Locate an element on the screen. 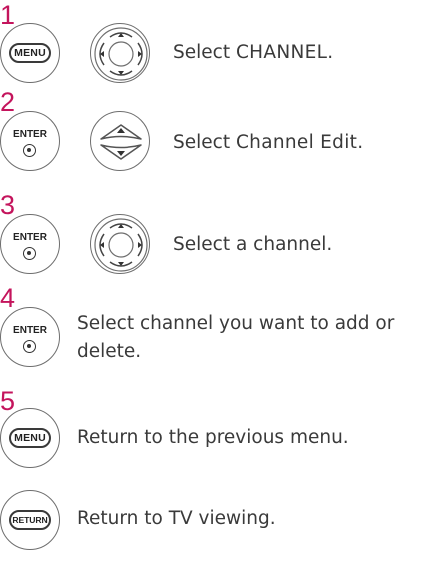  up-down-button is located at coordinates (120, 141).